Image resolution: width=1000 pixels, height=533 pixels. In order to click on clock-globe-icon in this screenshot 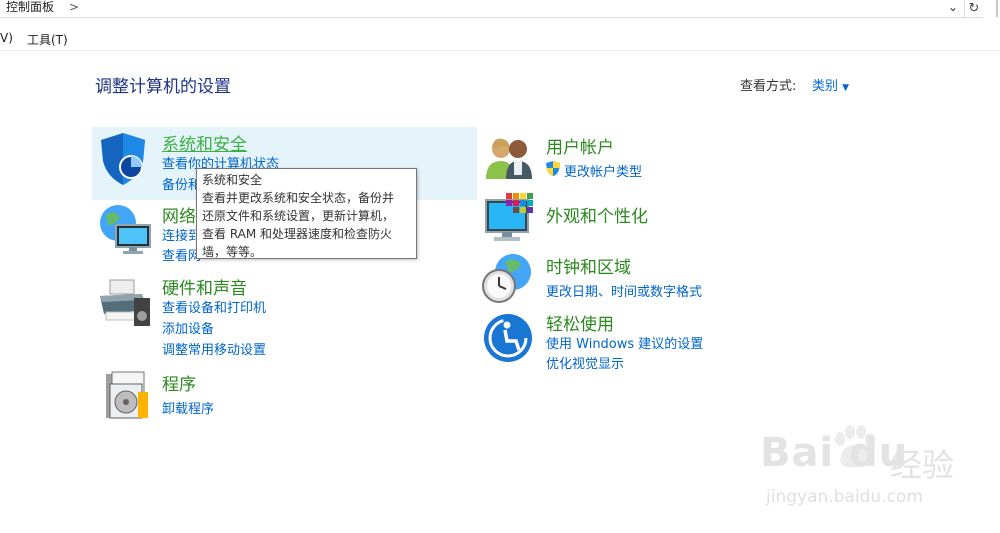, I will do `click(507, 279)`.